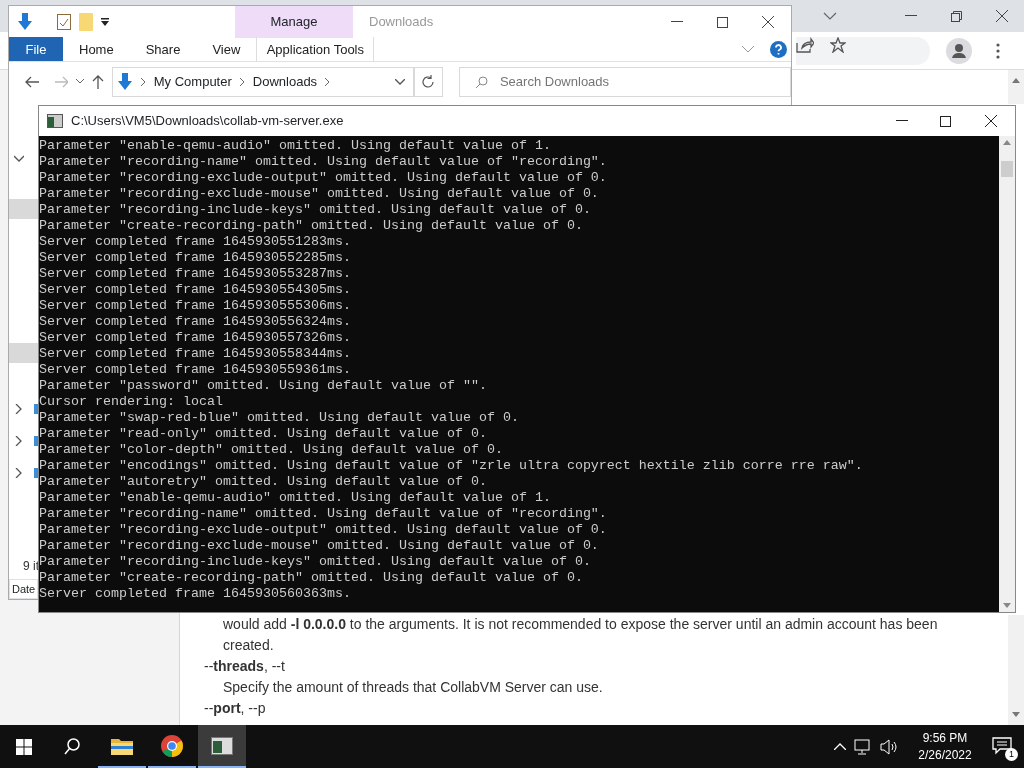 The height and width of the screenshot is (768, 1024). Describe the element at coordinates (195, 290) in the screenshot. I see `console-line: Server completed frame 1645930554305ms.` at that location.